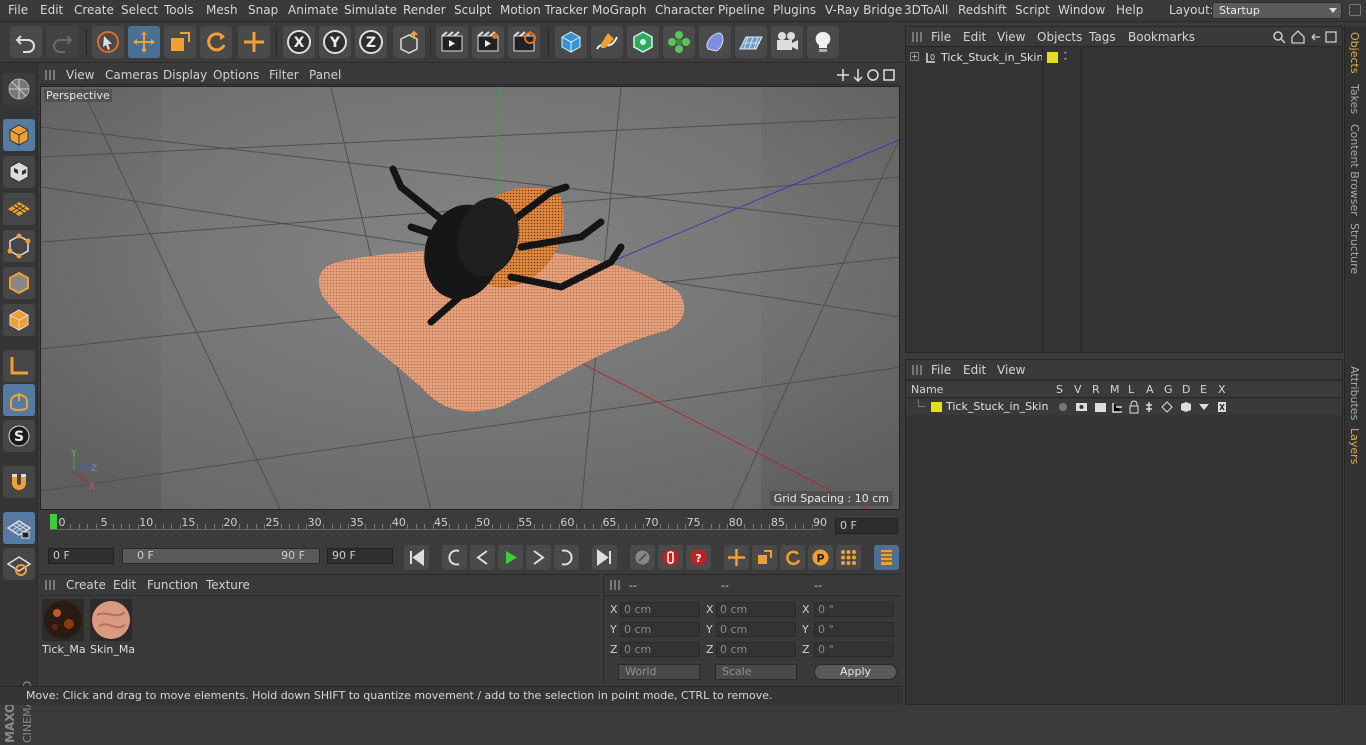  What do you see at coordinates (619, 10) in the screenshot?
I see `menu-mograph: MoGraph` at bounding box center [619, 10].